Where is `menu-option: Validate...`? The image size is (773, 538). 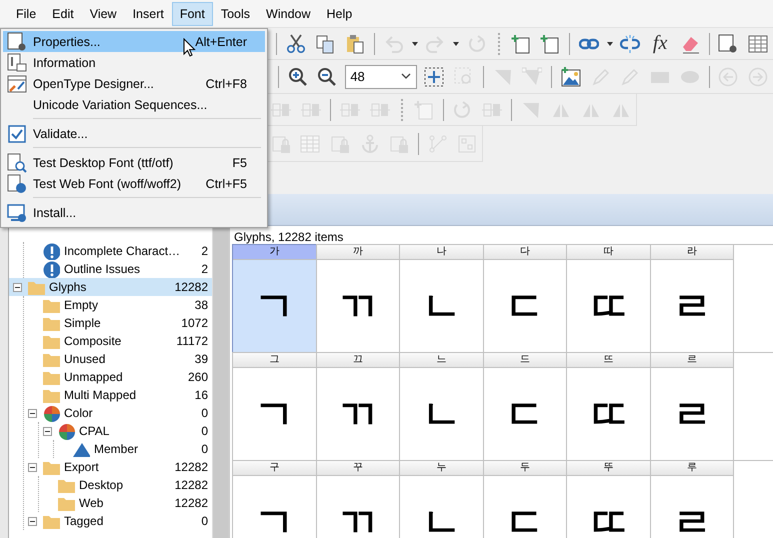 menu-option: Validate... is located at coordinates (134, 133).